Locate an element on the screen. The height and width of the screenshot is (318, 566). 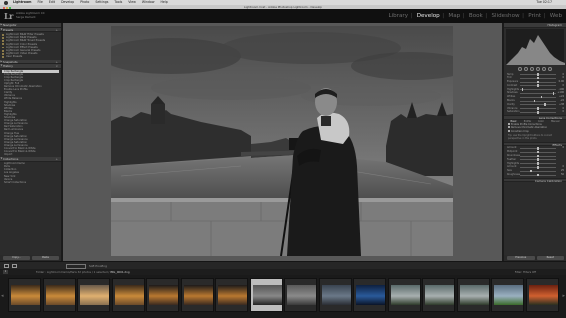
menu-develop: Develop is located at coordinates (67, 2).